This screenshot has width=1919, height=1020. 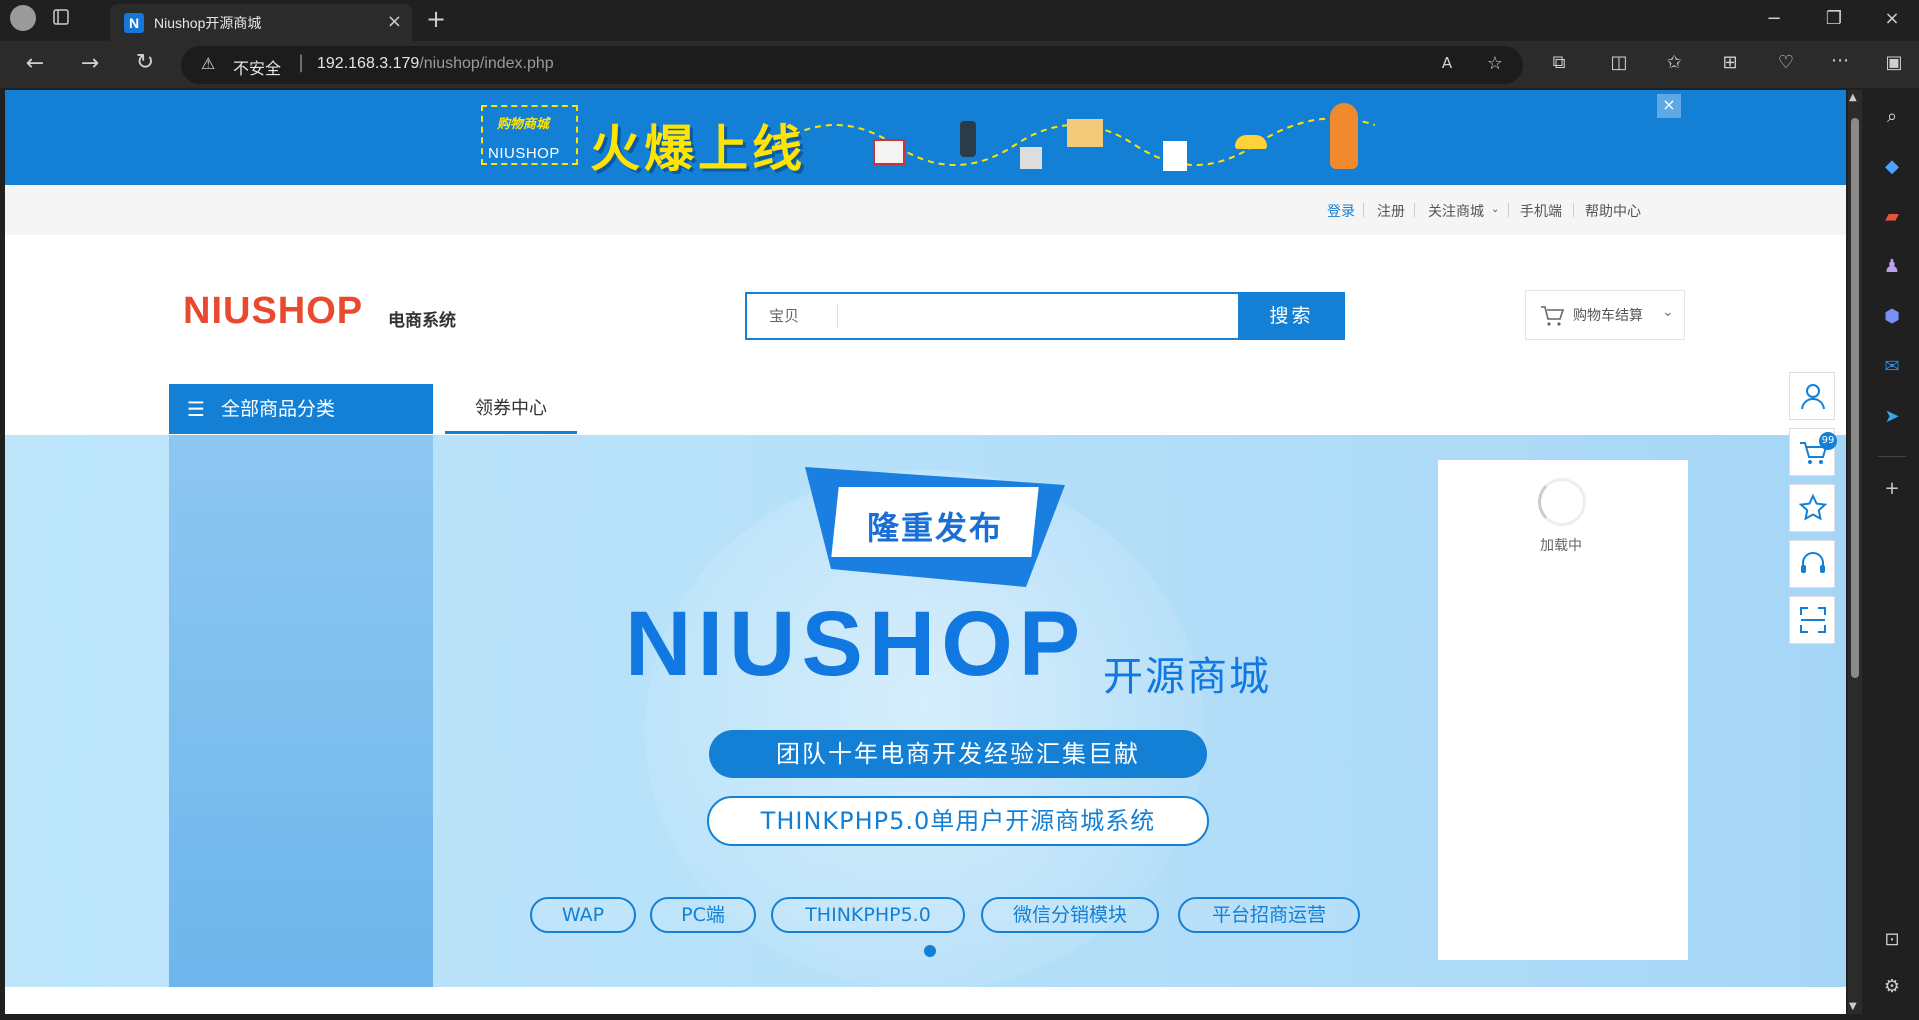 I want to click on cart-count-badge: 99, so click(x=1828, y=441).